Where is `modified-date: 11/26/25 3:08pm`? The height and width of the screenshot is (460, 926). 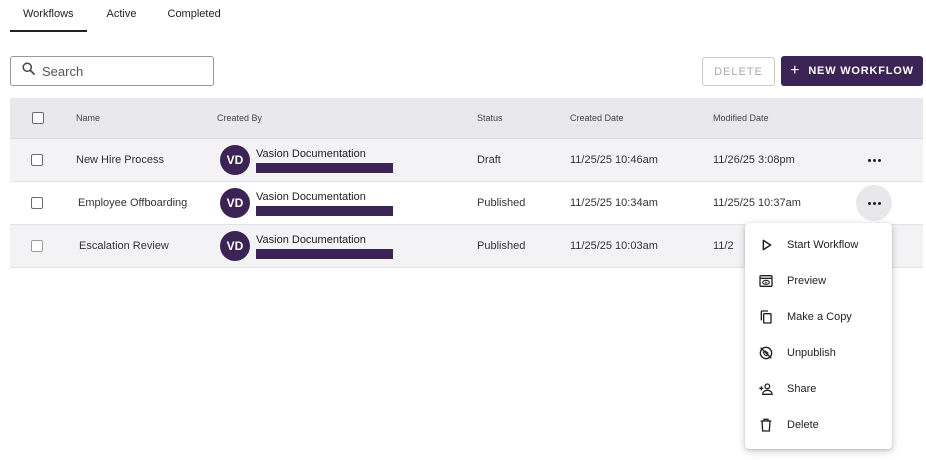 modified-date: 11/26/25 3:08pm is located at coordinates (754, 160).